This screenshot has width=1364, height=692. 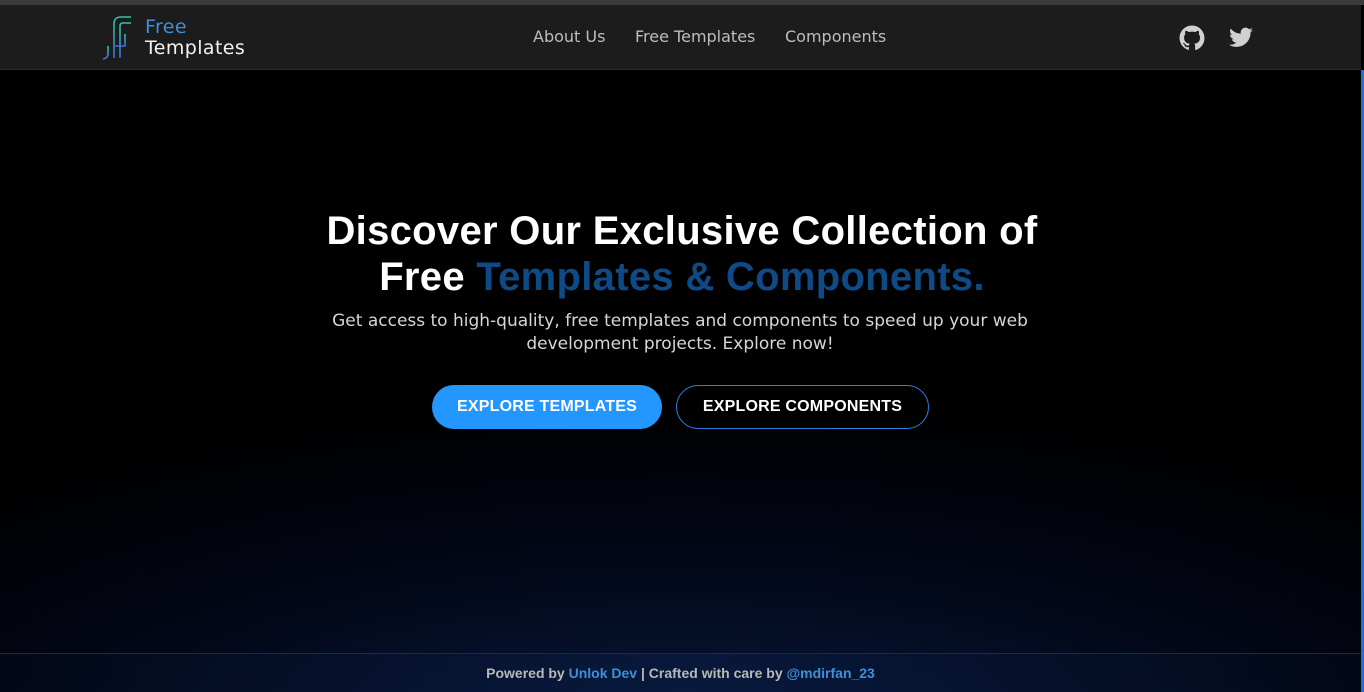 What do you see at coordinates (603, 673) in the screenshot?
I see `footer-unlok-dev-link: Unlok Dev` at bounding box center [603, 673].